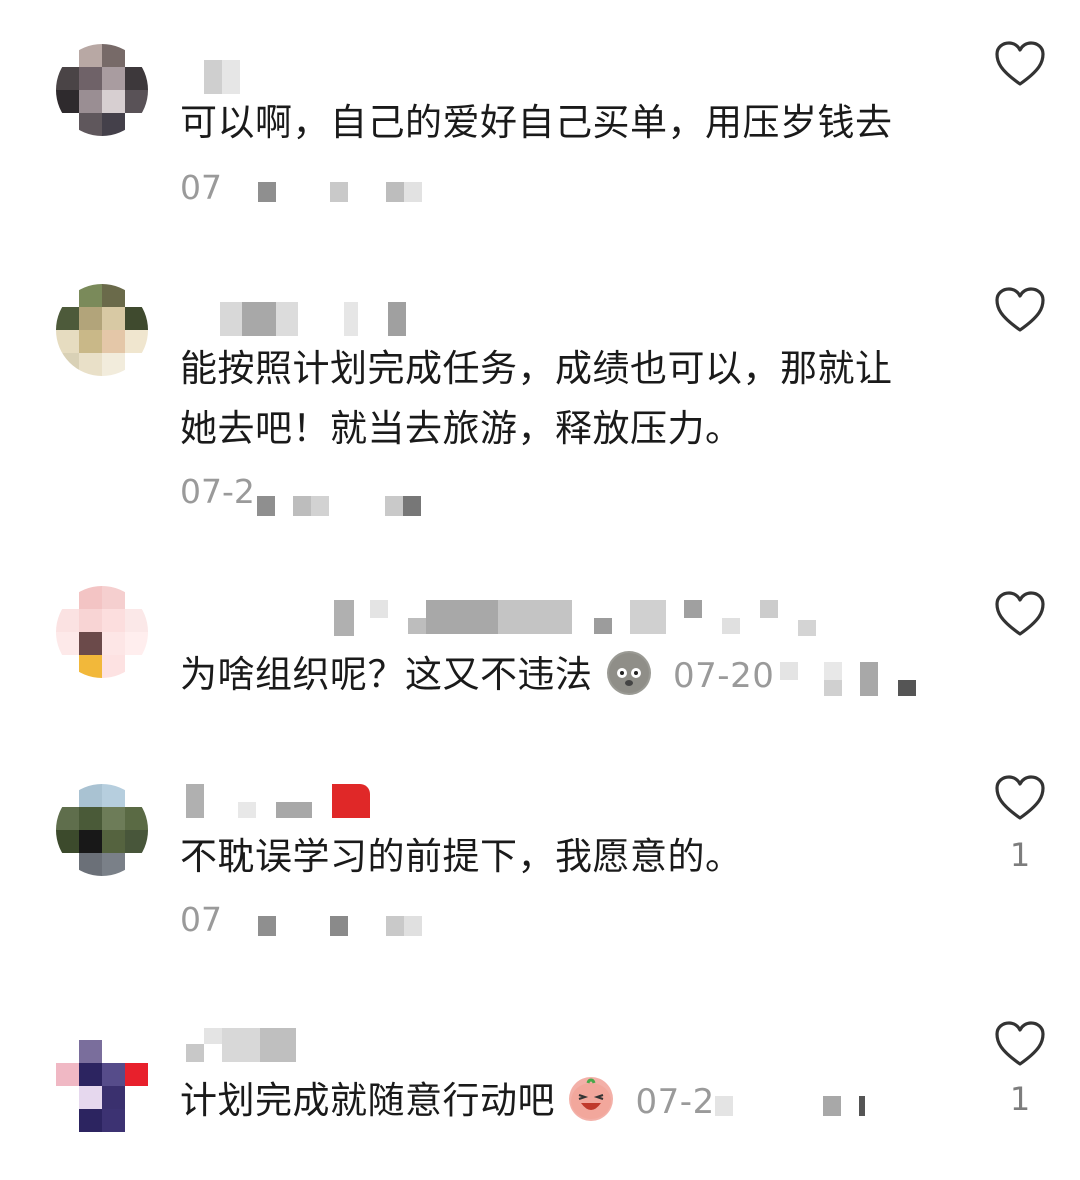 The image size is (1080, 1180). I want to click on sweat-face-emoji, so click(628, 673).